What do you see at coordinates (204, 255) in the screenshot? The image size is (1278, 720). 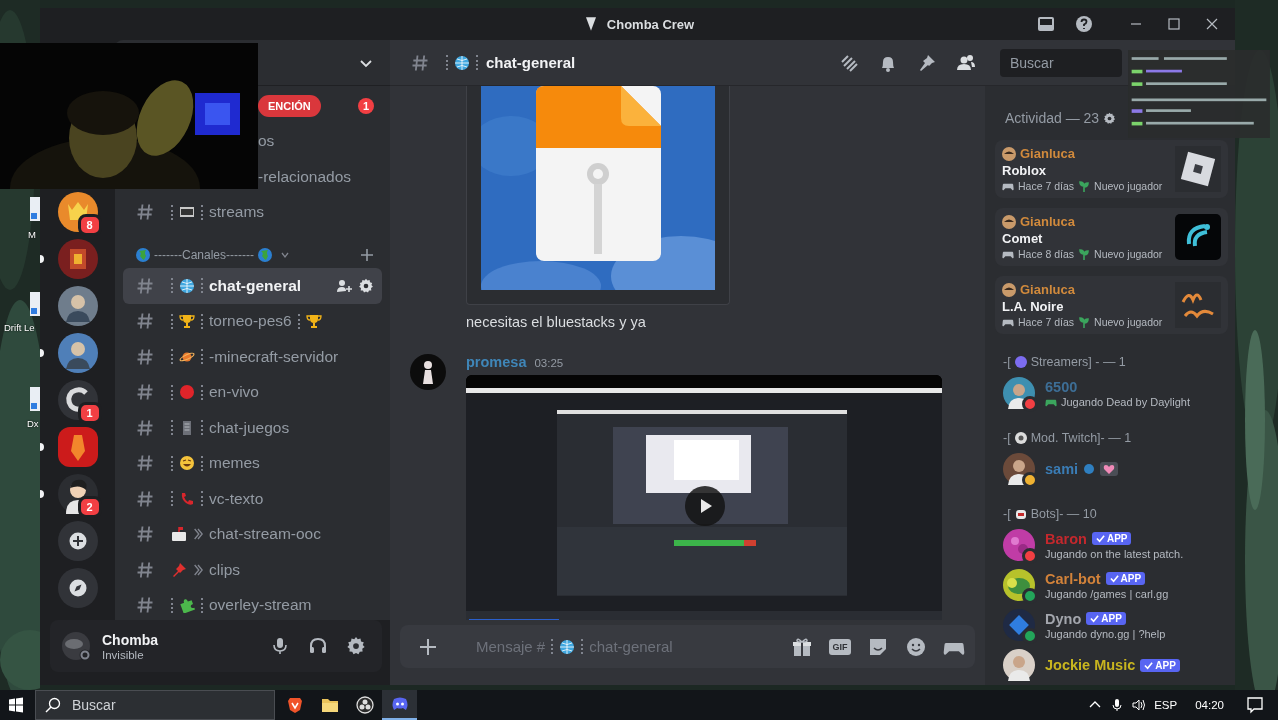 I see `category-name: -------Canales-------` at bounding box center [204, 255].